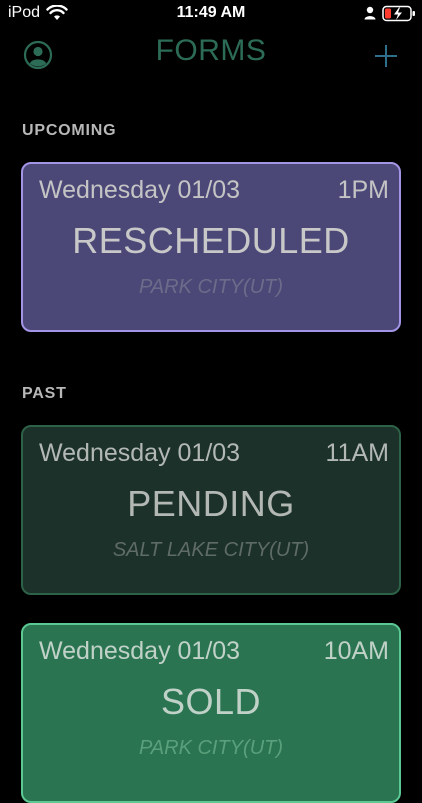  Describe the element at coordinates (386, 56) in the screenshot. I see `add-icon` at that location.